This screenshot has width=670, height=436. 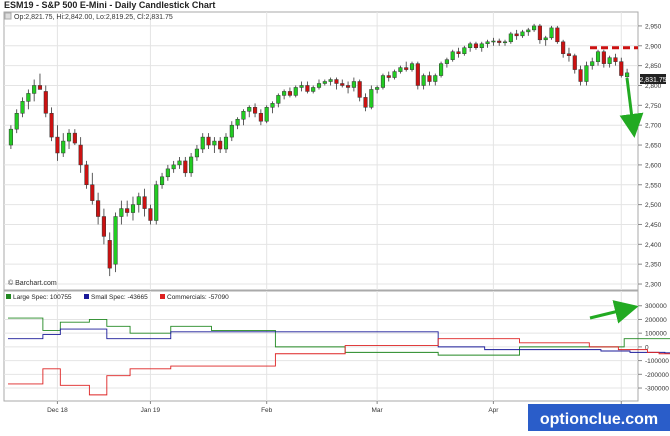 What do you see at coordinates (653, 126) in the screenshot?
I see `price-y-tick-label: 2,700` at bounding box center [653, 126].